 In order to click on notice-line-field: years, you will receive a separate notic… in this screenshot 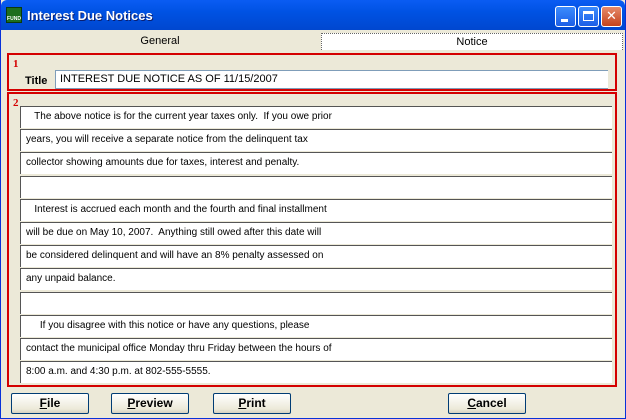, I will do `click(316, 140)`.